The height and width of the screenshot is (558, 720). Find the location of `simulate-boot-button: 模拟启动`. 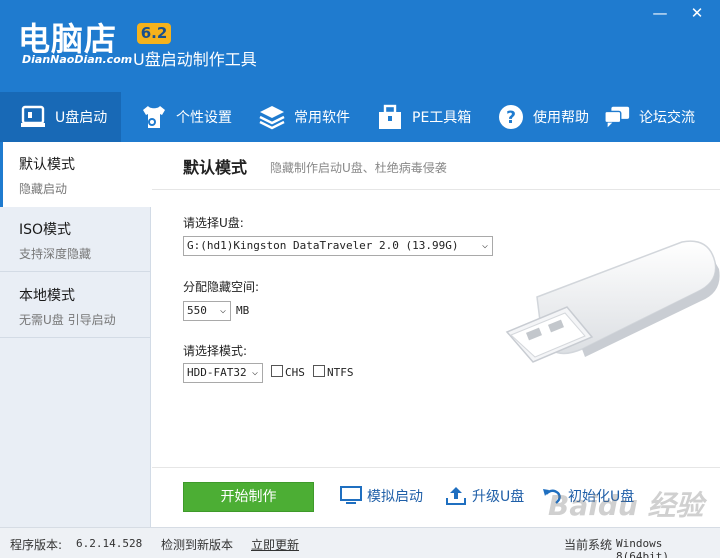

simulate-boot-button: 模拟启动 is located at coordinates (381, 496).